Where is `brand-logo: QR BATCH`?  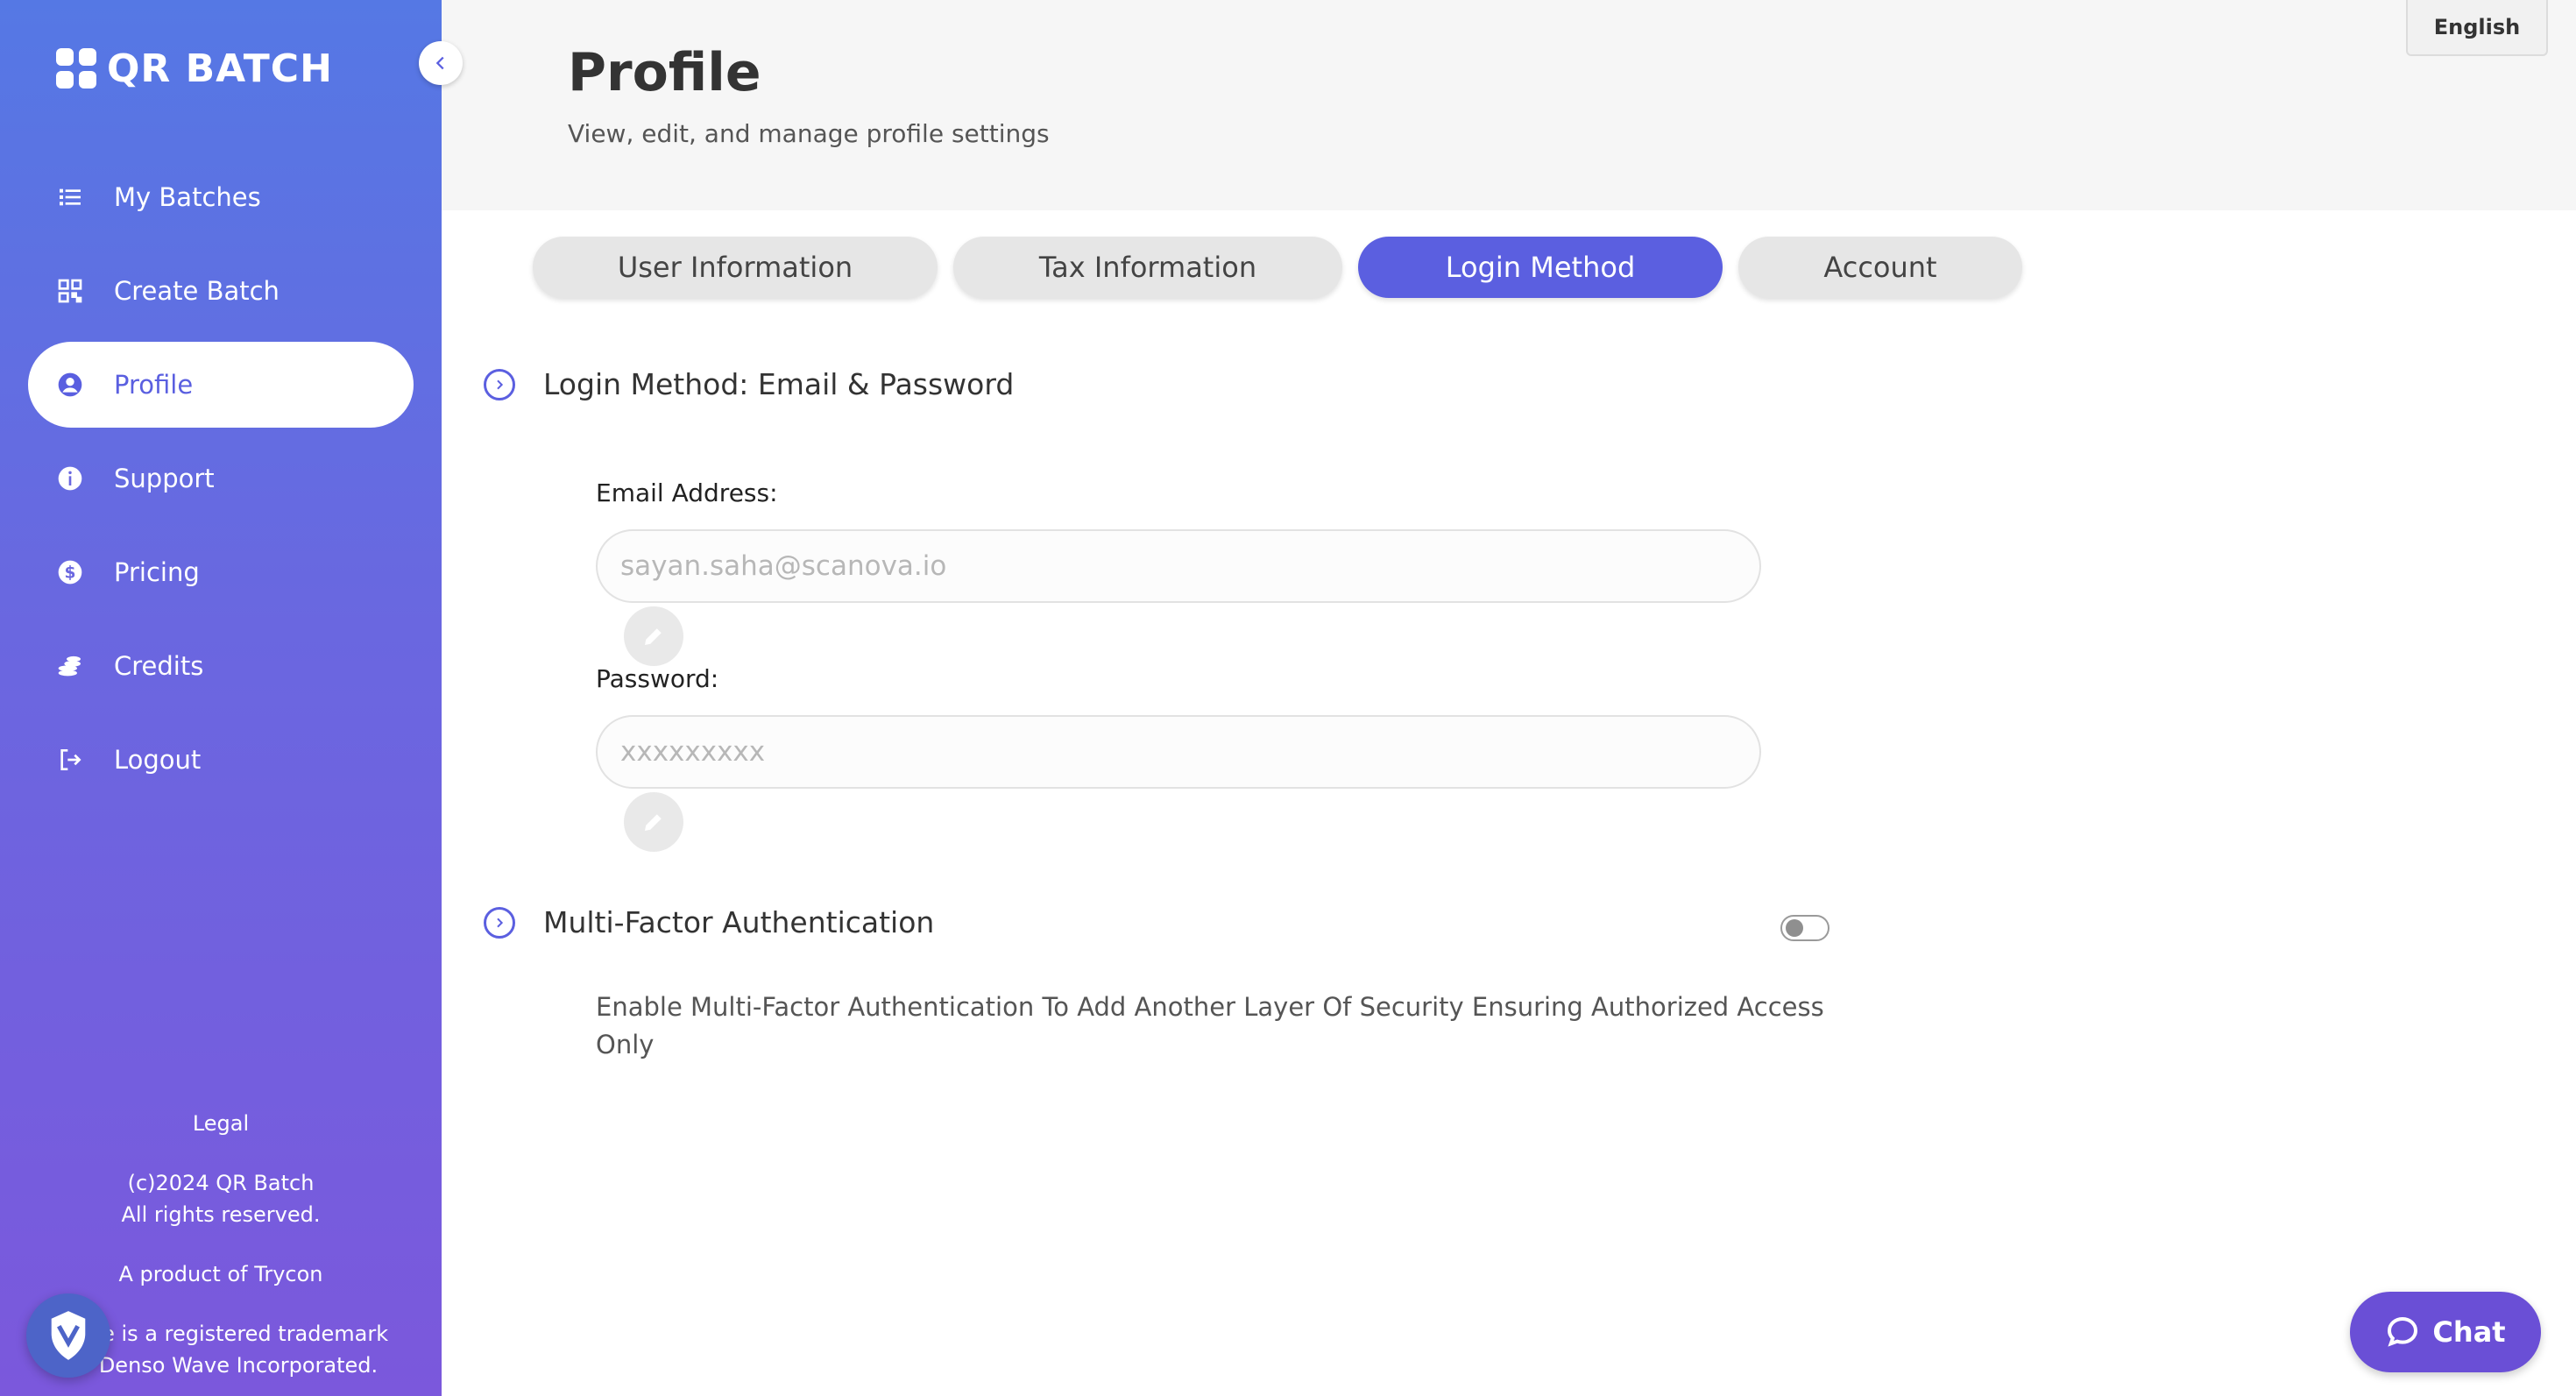 brand-logo: QR BATCH is located at coordinates (193, 68).